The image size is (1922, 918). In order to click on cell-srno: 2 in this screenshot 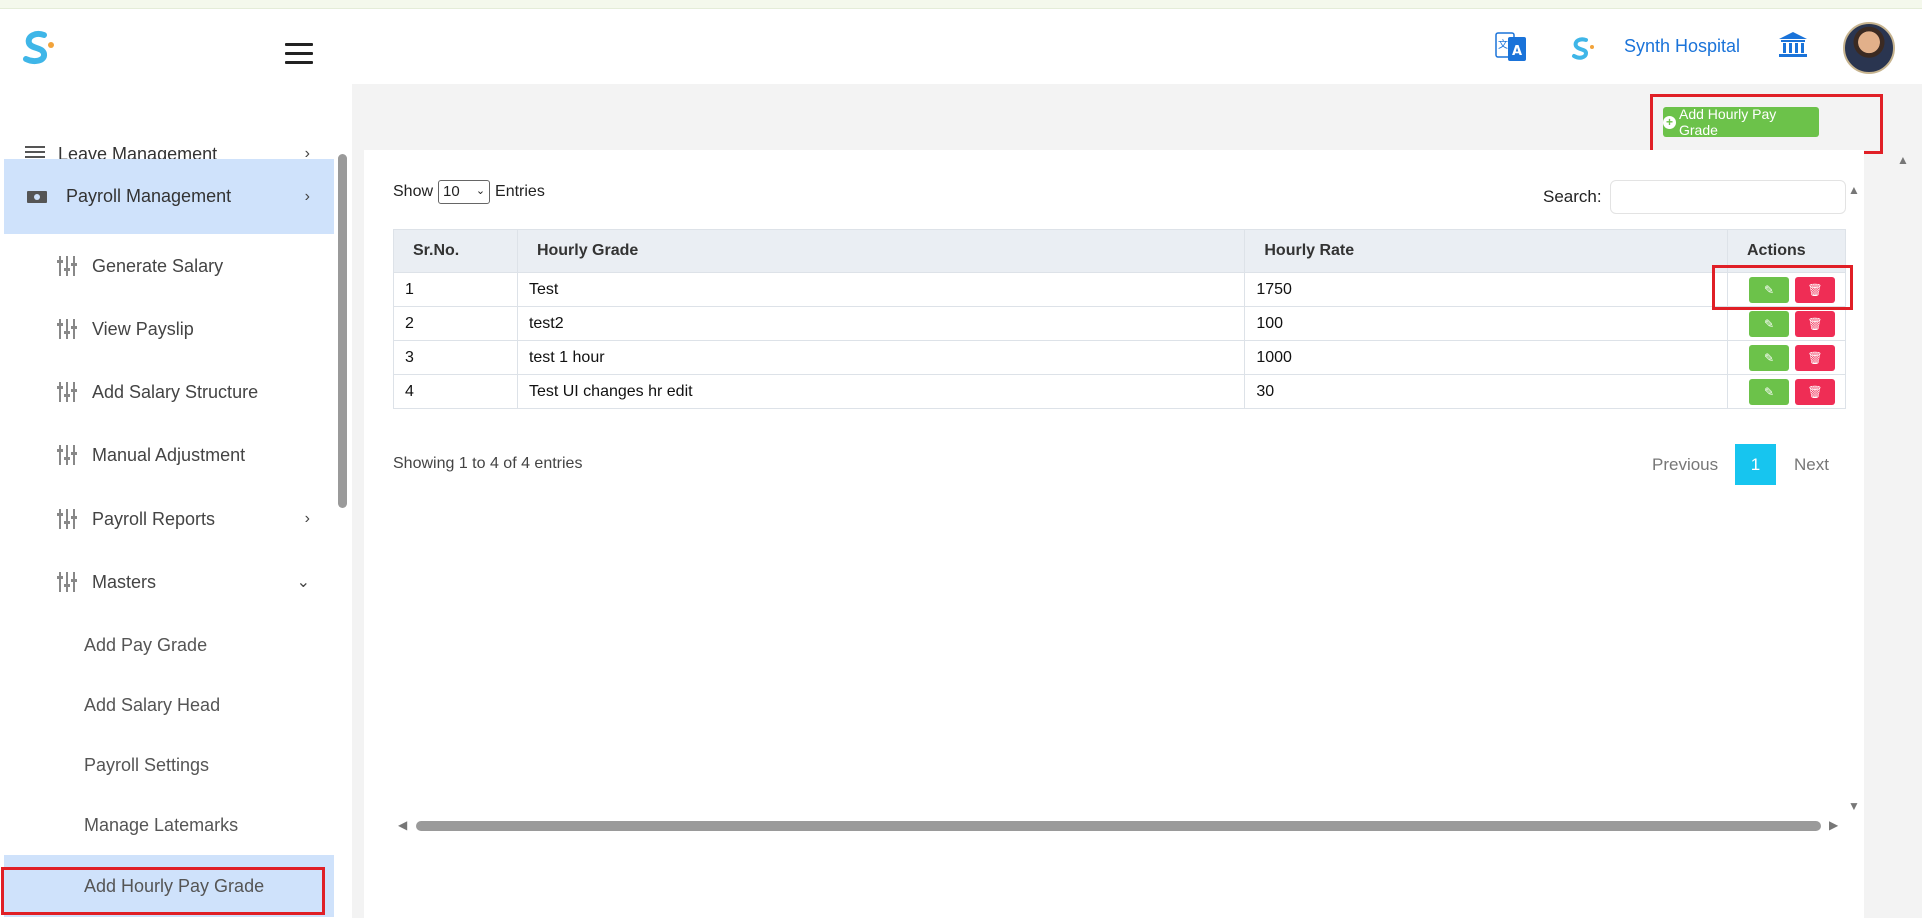, I will do `click(455, 323)`.